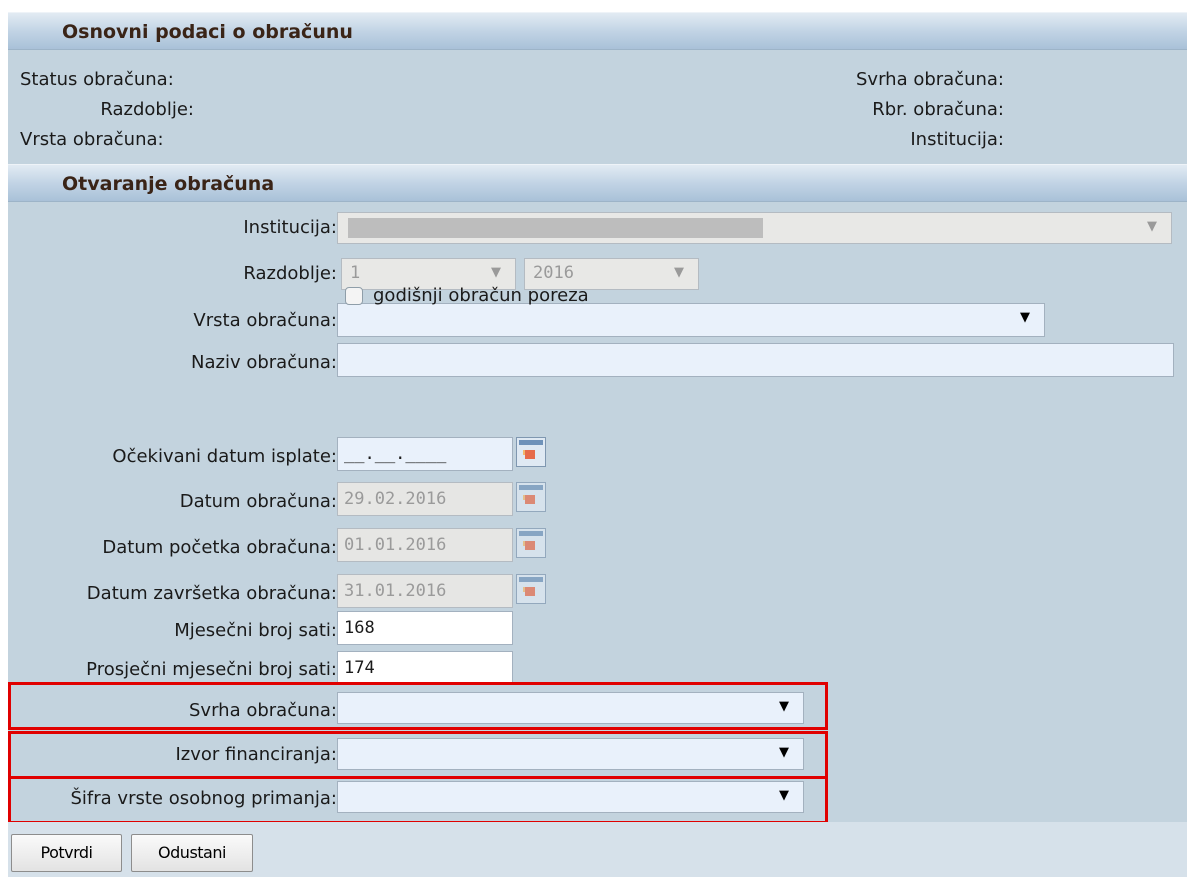 This screenshot has height=877, width=1187. Describe the element at coordinates (957, 139) in the screenshot. I see `institucija-info-label: Institucija:` at that location.